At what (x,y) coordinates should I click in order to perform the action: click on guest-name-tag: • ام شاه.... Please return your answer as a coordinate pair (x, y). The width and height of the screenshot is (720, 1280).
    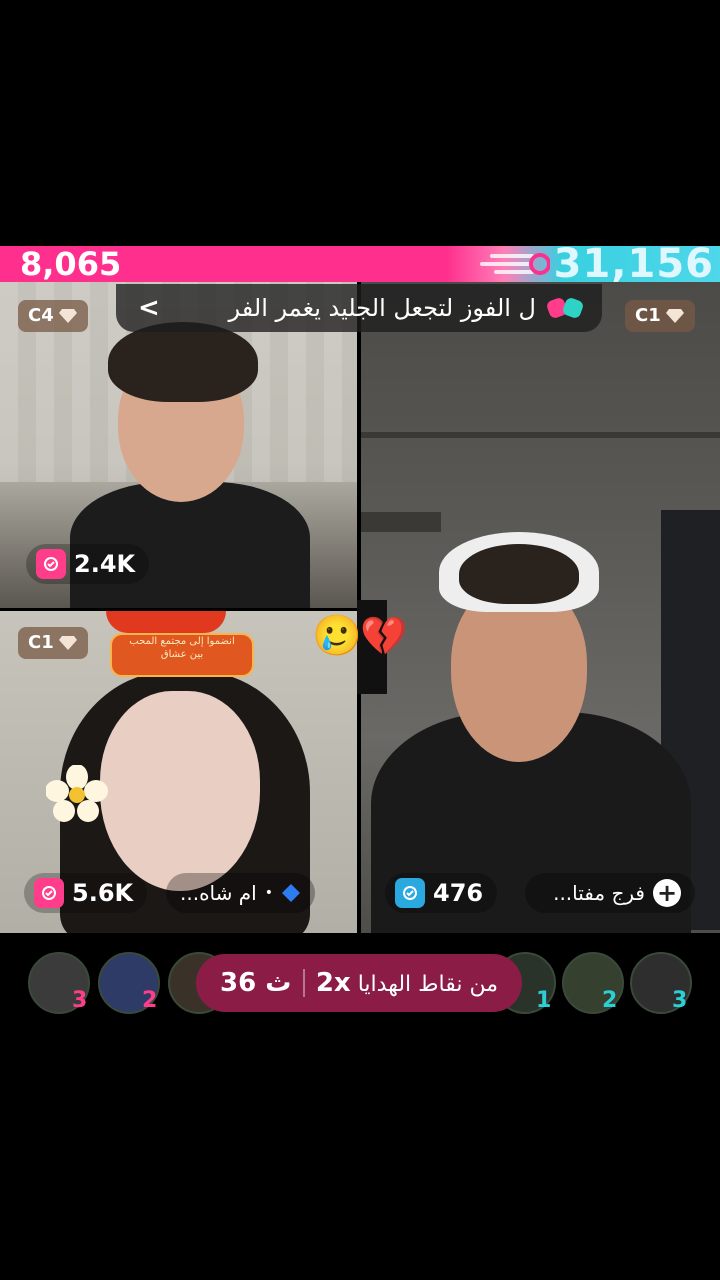
    Looking at the image, I should click on (240, 893).